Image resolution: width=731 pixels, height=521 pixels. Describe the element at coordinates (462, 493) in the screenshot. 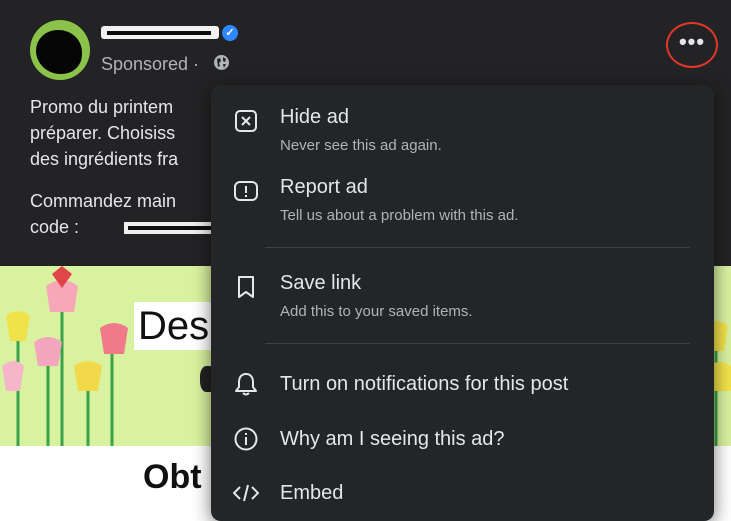

I see `menu-item-embed: Embed` at that location.